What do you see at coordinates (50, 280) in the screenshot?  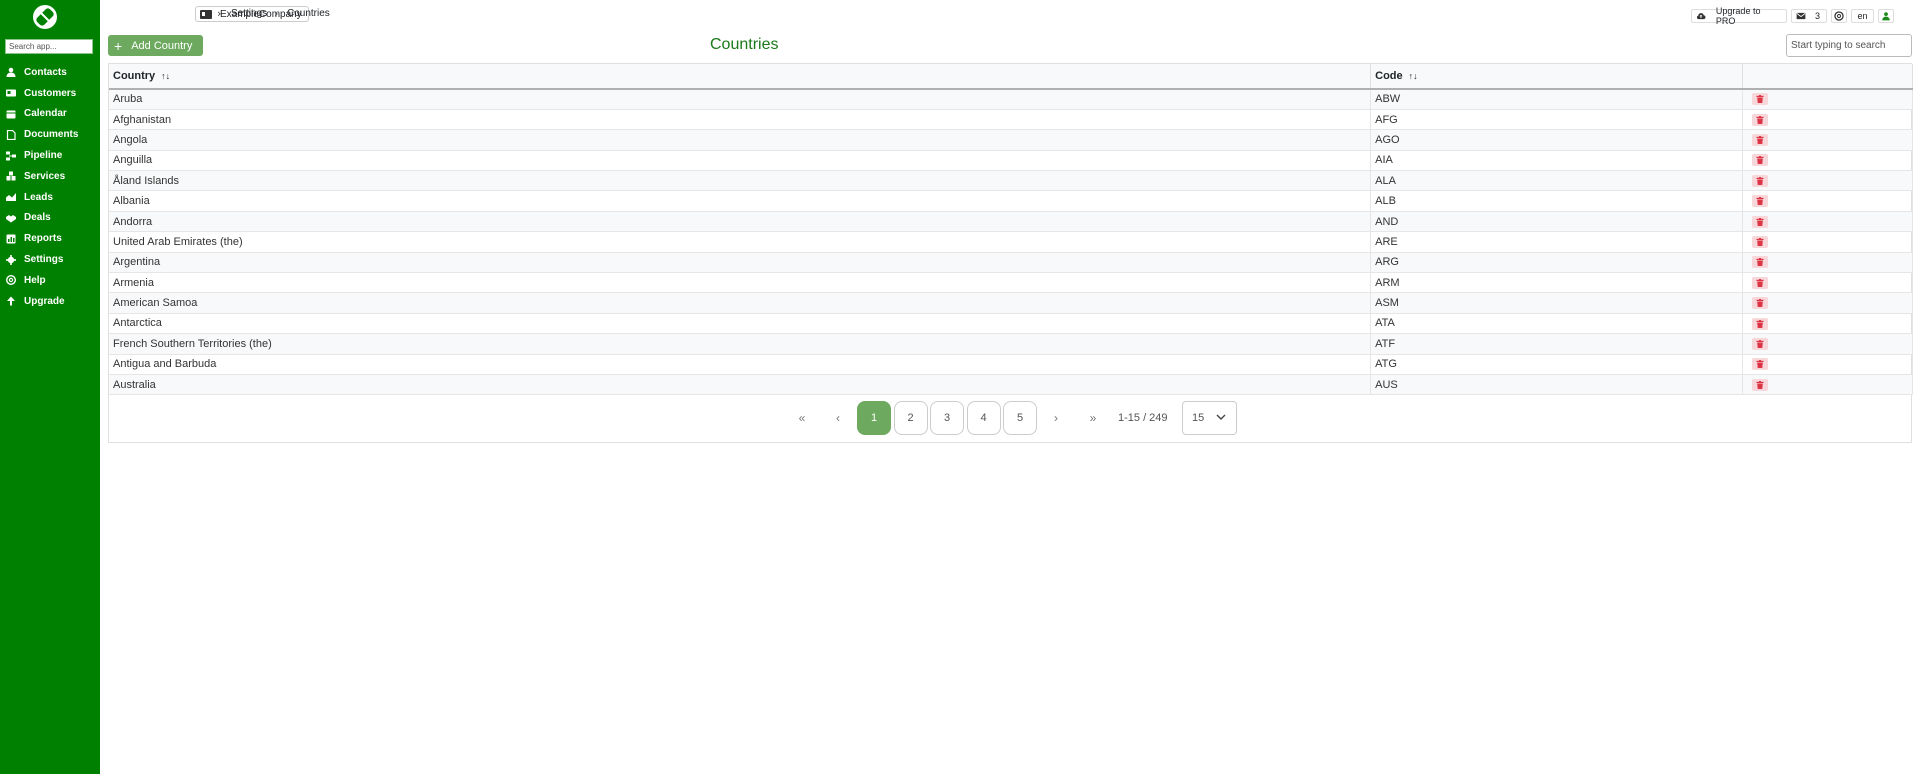 I see `sidebar-item-help: Help` at bounding box center [50, 280].